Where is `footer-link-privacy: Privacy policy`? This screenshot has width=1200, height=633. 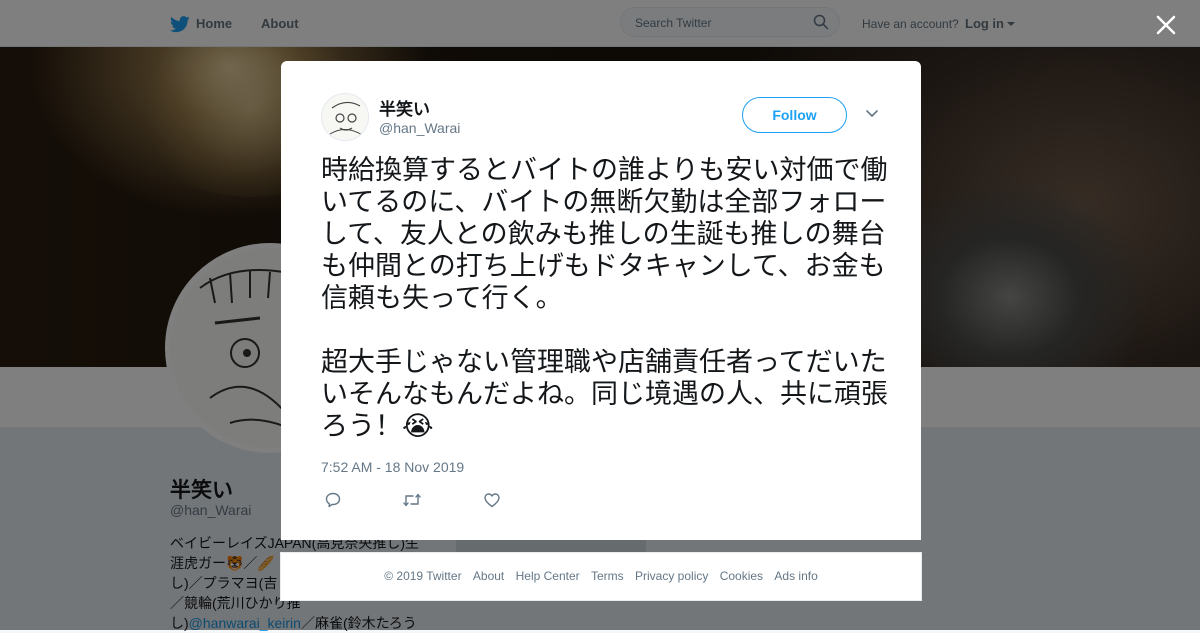 footer-link-privacy: Privacy policy is located at coordinates (671, 576).